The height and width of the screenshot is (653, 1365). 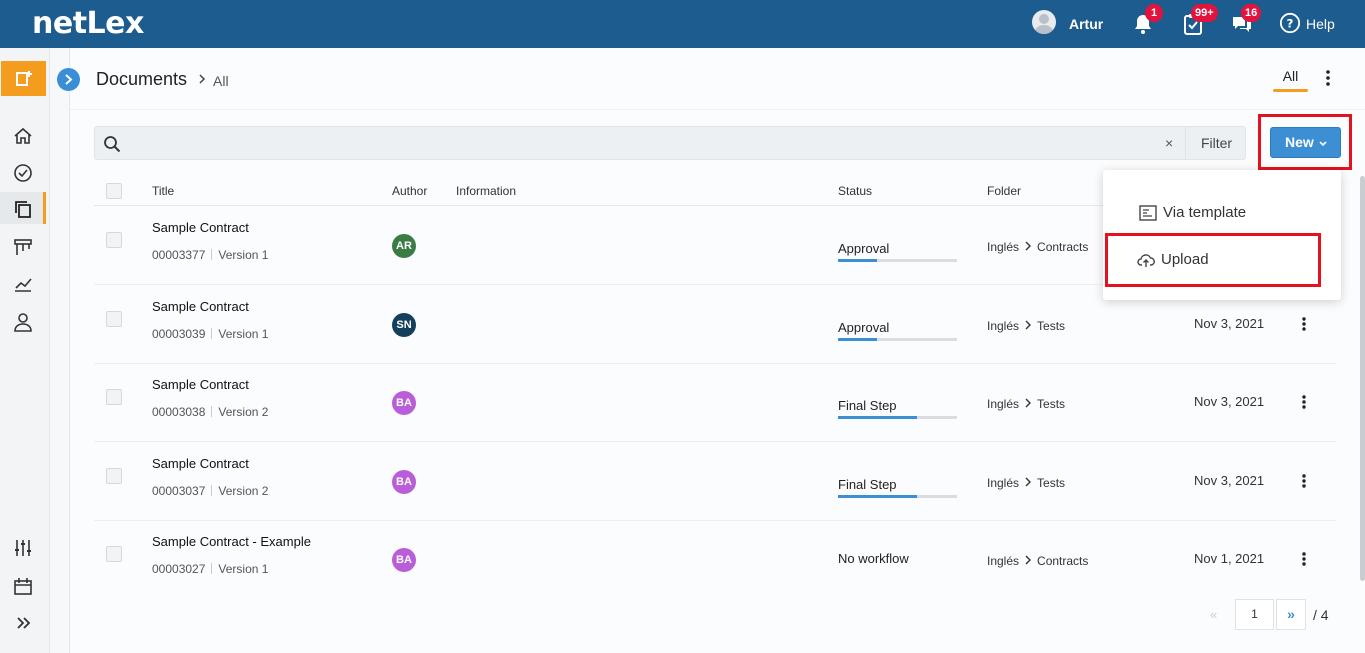 What do you see at coordinates (1086, 24) in the screenshot?
I see `user-name: Artur` at bounding box center [1086, 24].